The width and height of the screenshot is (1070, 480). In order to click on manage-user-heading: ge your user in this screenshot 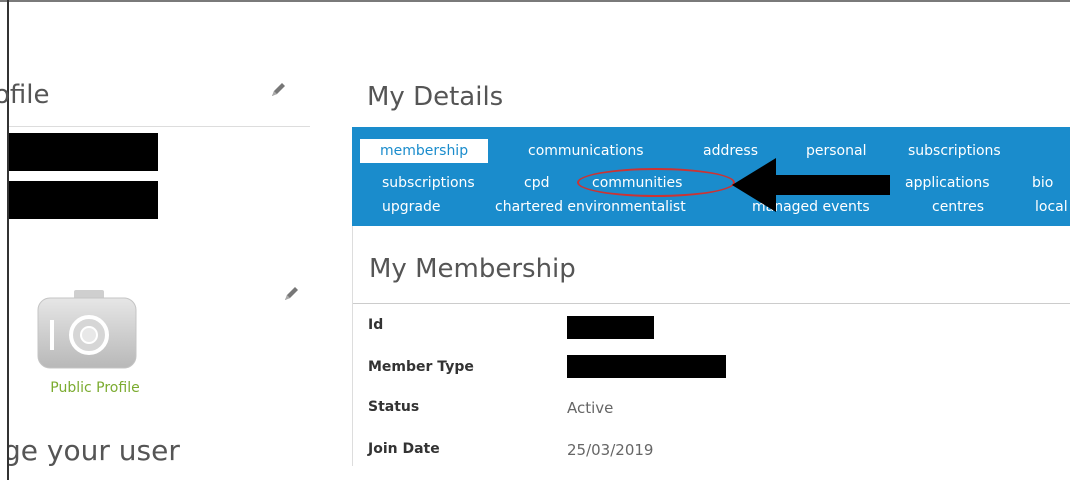, I will do `click(94, 450)`.